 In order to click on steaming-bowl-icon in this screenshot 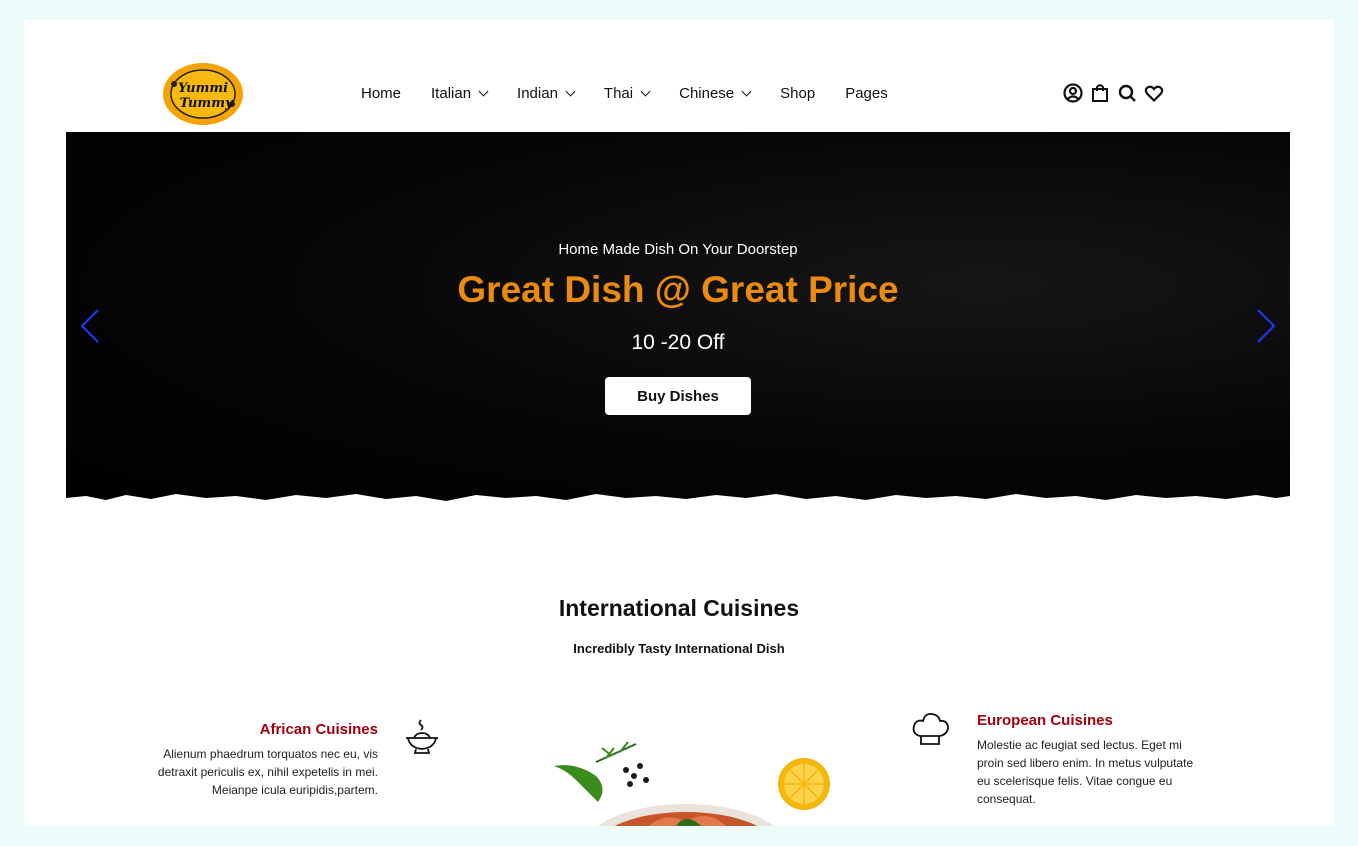, I will do `click(422, 736)`.